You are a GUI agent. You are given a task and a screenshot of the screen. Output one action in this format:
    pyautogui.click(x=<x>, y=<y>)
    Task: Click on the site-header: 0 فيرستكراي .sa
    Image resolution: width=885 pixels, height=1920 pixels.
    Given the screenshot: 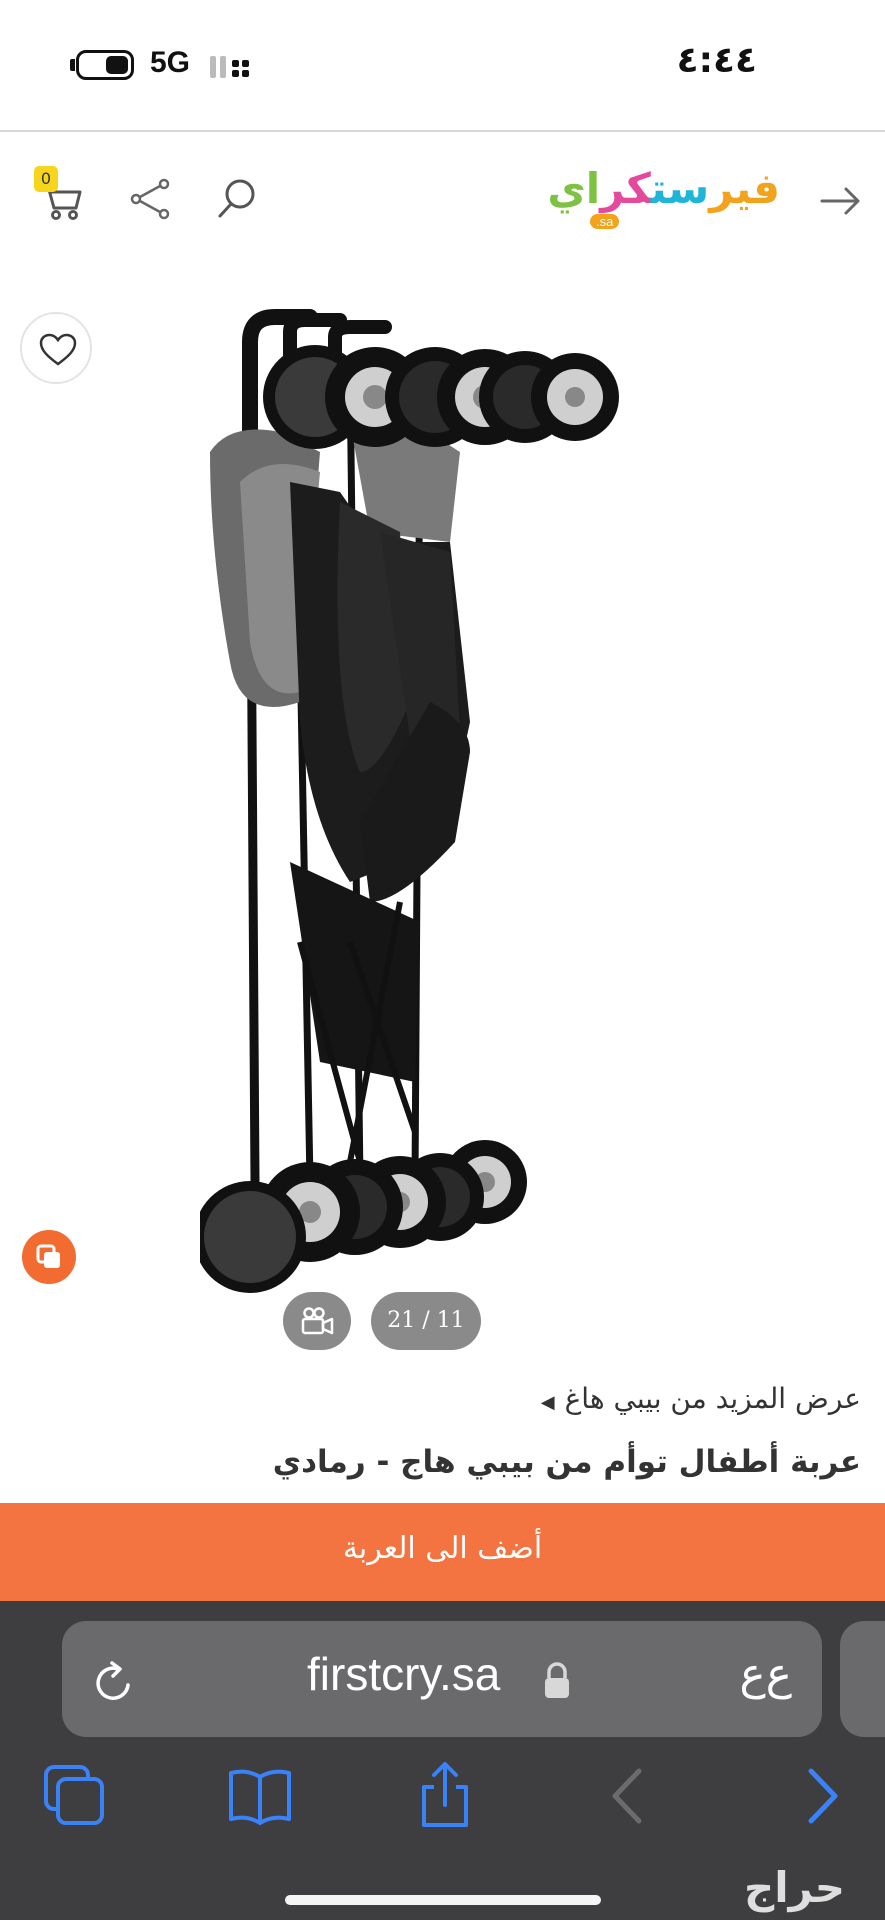 What is the action you would take?
    pyautogui.click(x=442, y=198)
    